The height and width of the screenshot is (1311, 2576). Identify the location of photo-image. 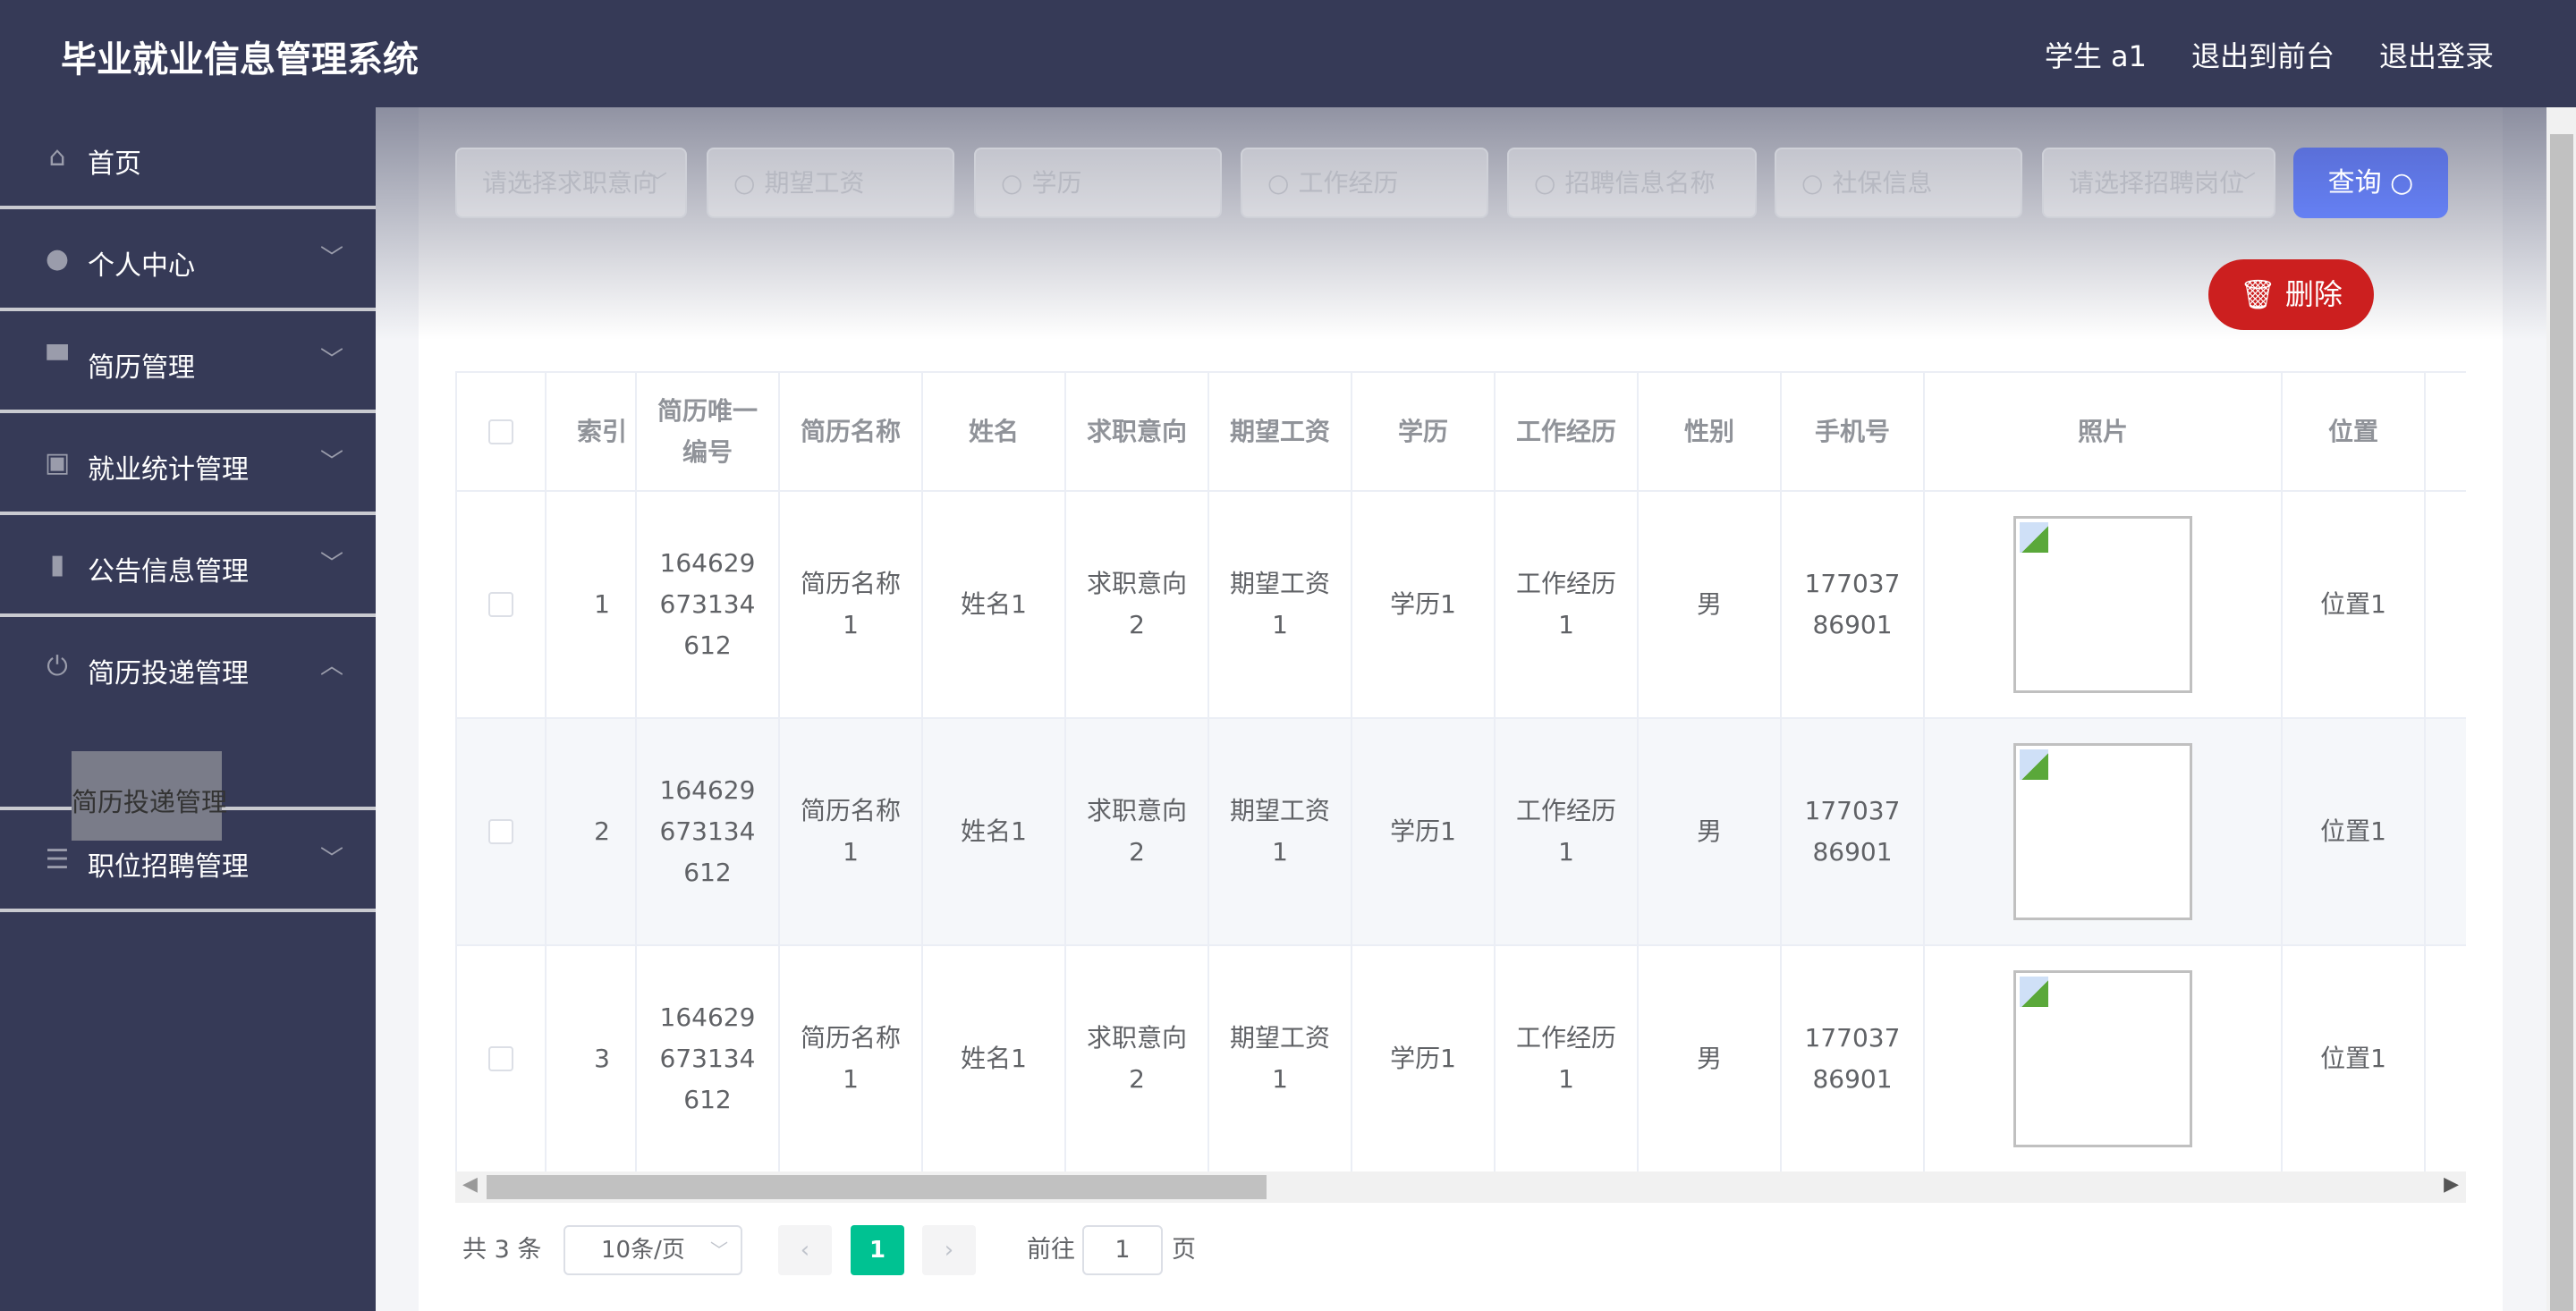
(2102, 831).